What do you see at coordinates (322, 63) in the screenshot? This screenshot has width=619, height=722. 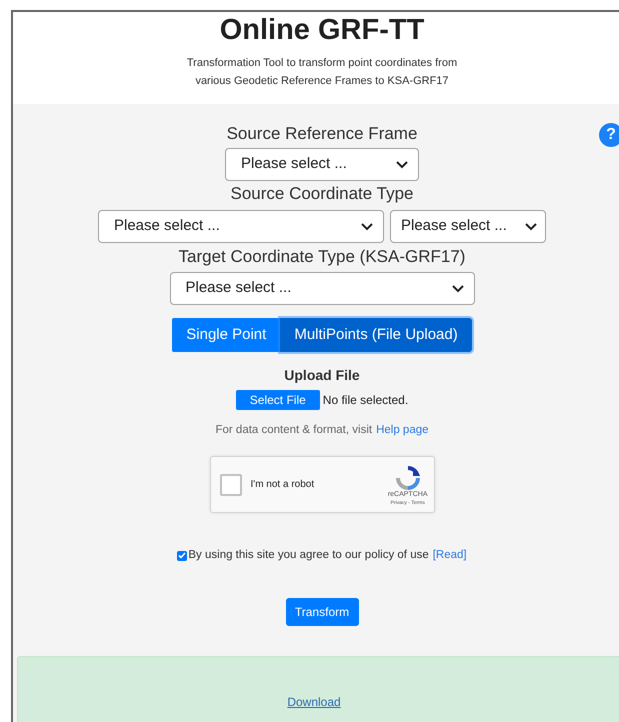 I see `subtitle: Transformation Tool to transform point coordinates from` at bounding box center [322, 63].